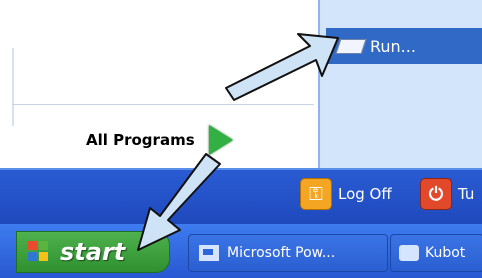 The width and height of the screenshot is (482, 278). I want to click on turn-off-button: ⏻ Tu, so click(447, 194).